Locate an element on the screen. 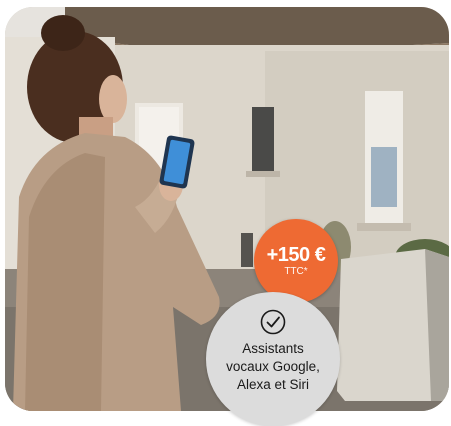 This screenshot has width=451, height=426. feature-line-2: vocaux Google, is located at coordinates (273, 366).